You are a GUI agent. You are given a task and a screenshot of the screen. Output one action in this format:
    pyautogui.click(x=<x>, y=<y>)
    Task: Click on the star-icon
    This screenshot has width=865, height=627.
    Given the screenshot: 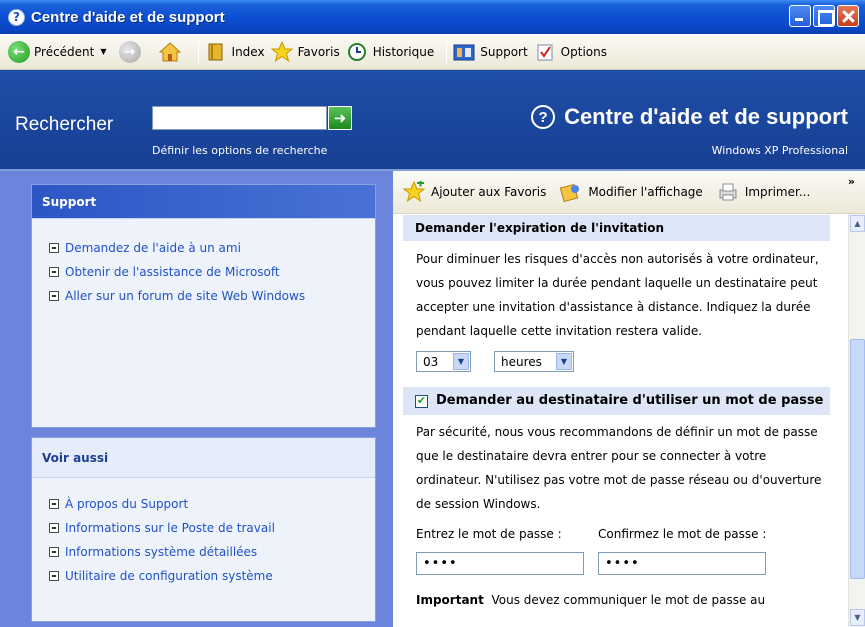 What is the action you would take?
    pyautogui.click(x=281, y=51)
    